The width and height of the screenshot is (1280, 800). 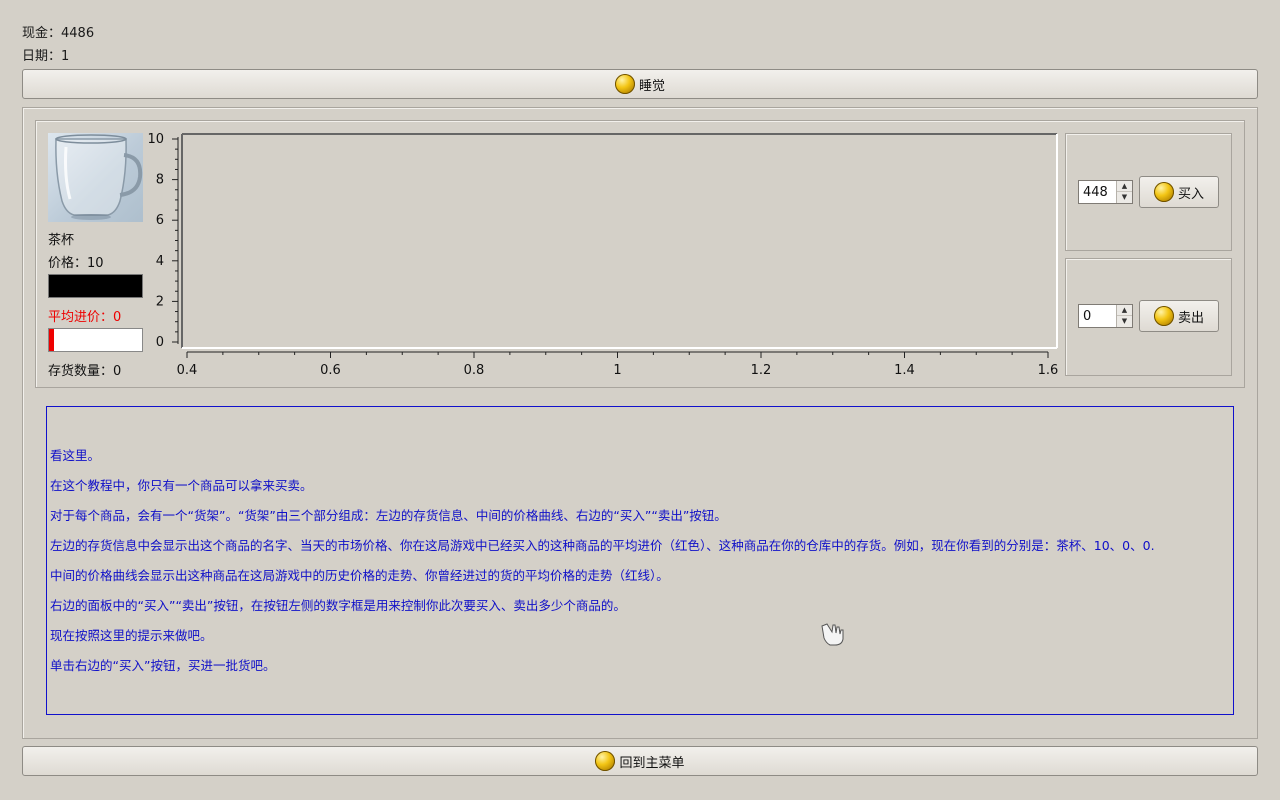 What do you see at coordinates (85, 317) in the screenshot?
I see `avg-price-label: 平均进价：0` at bounding box center [85, 317].